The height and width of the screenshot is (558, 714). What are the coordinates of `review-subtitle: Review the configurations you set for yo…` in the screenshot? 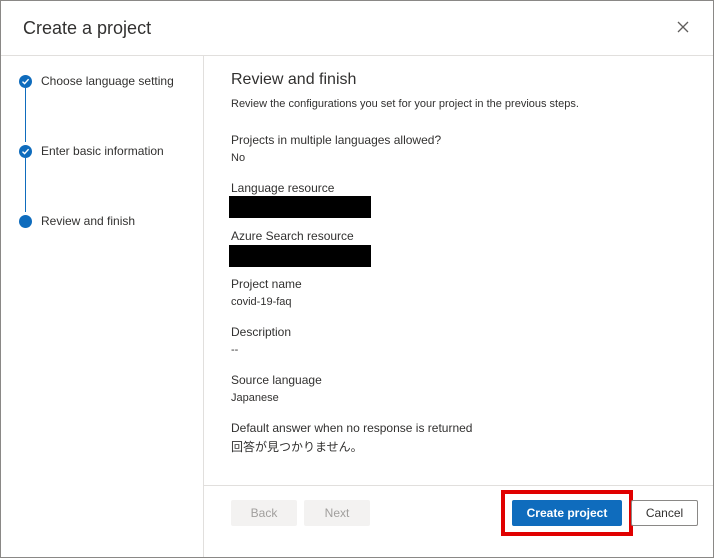 It's located at (405, 104).